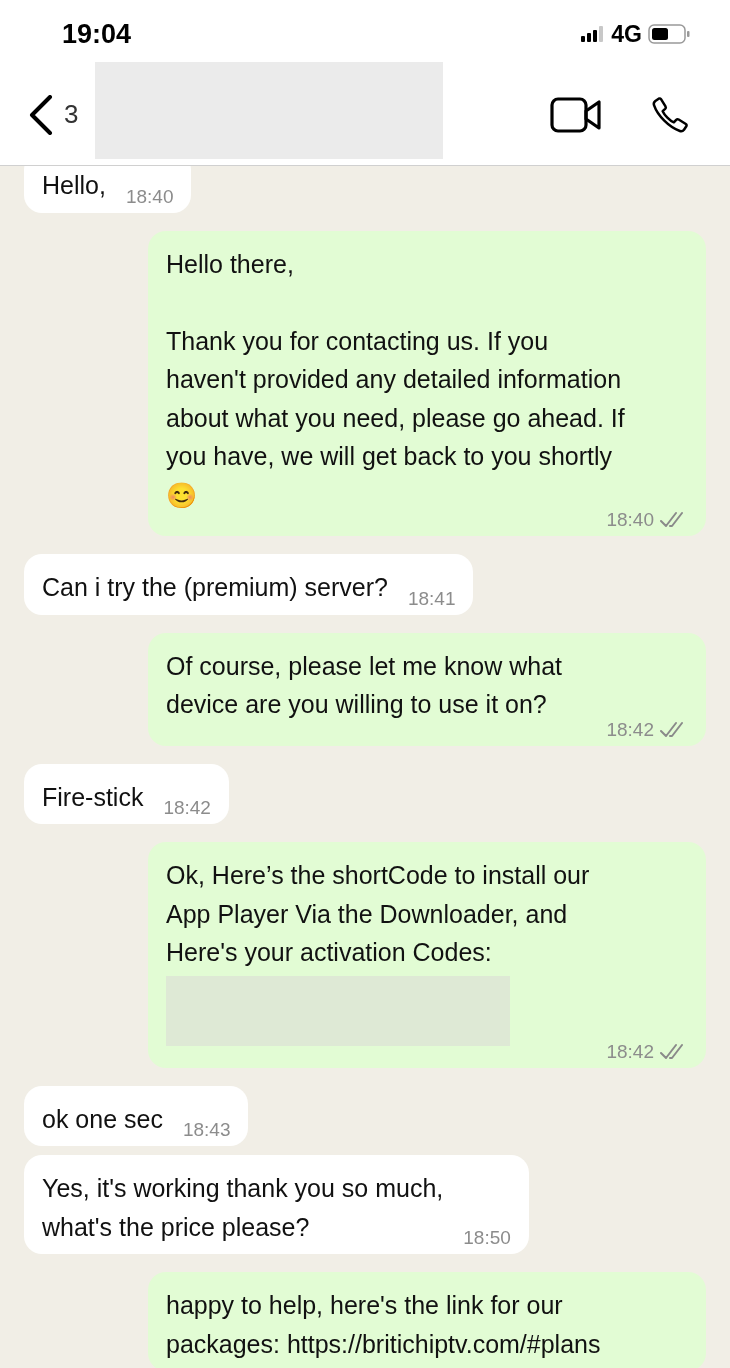 The image size is (730, 1368). What do you see at coordinates (487, 1238) in the screenshot?
I see `message-time: 18:50` at bounding box center [487, 1238].